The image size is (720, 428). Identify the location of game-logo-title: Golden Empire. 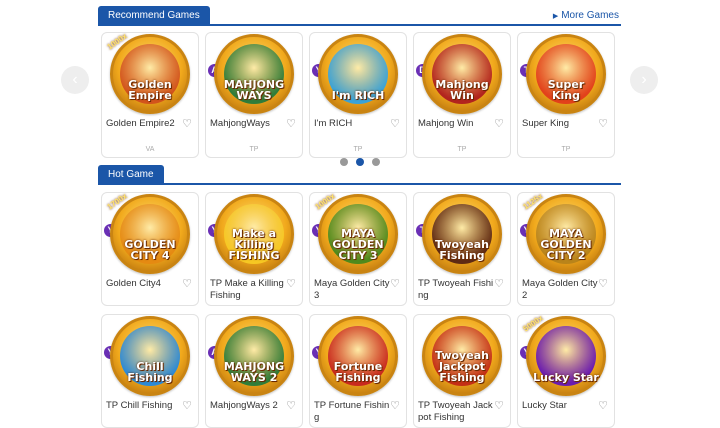
(150, 90).